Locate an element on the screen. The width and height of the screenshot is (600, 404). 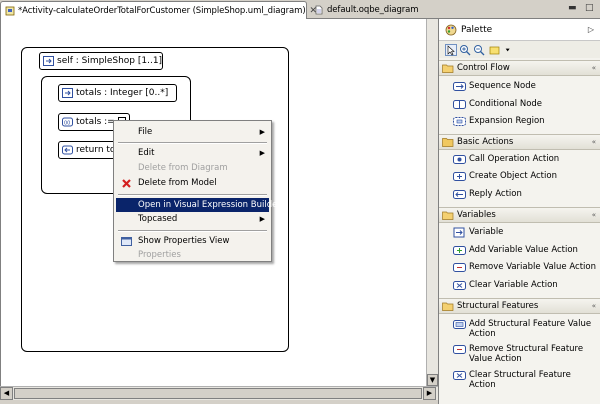
menu-item-label: Edit is located at coordinates (146, 153).